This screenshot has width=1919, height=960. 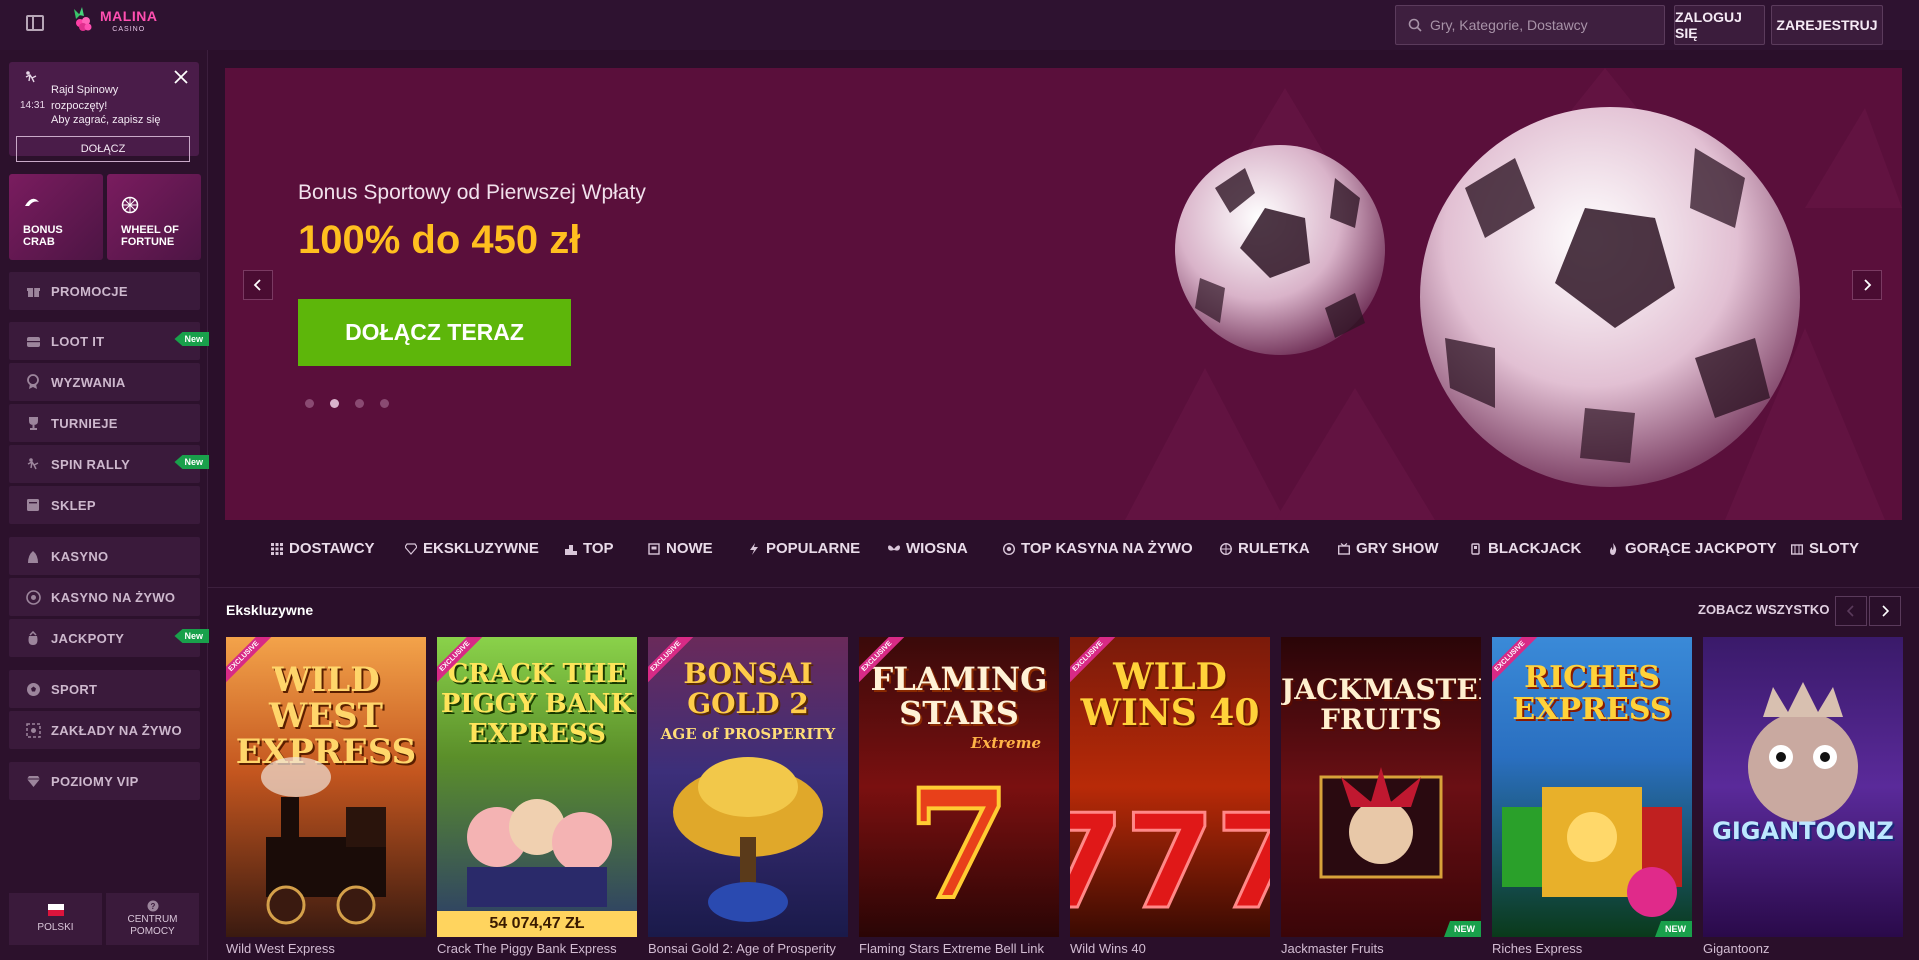 What do you see at coordinates (326, 948) in the screenshot?
I see `game-name: Wild West Express` at bounding box center [326, 948].